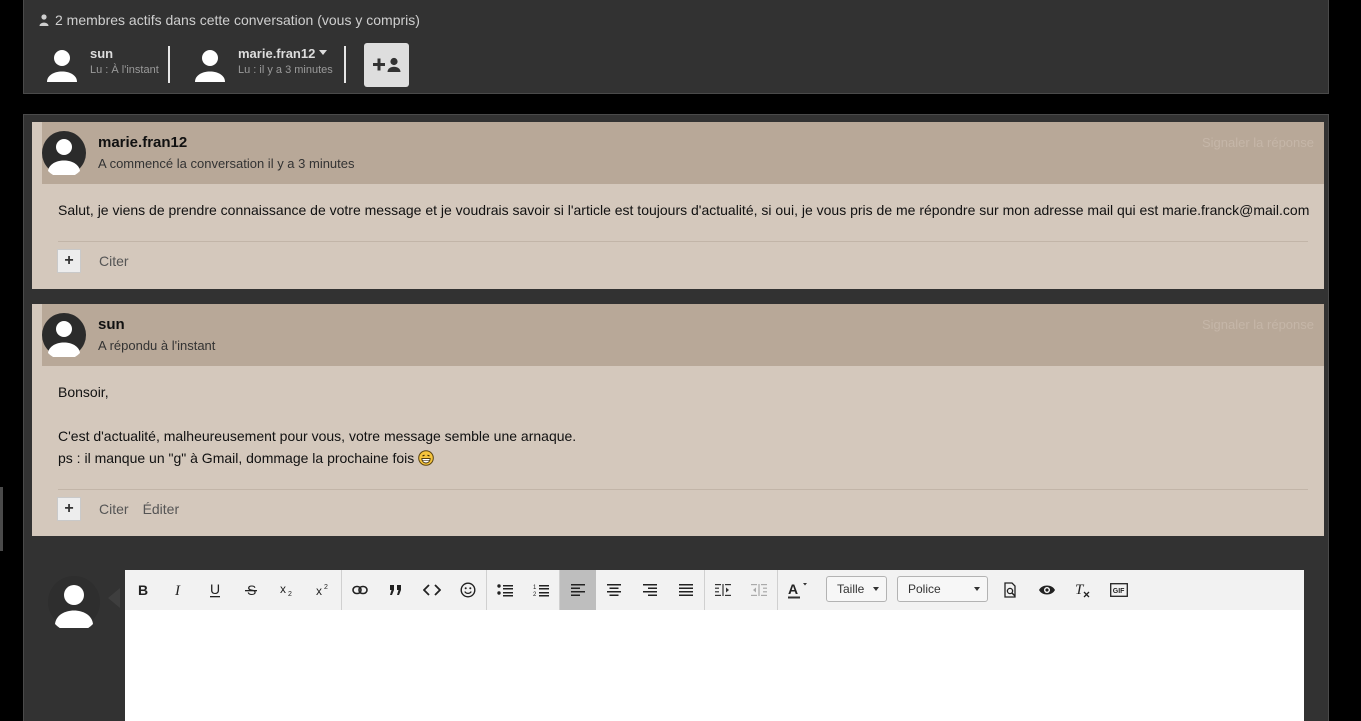  I want to click on superscript-icon: x2, so click(322, 590).